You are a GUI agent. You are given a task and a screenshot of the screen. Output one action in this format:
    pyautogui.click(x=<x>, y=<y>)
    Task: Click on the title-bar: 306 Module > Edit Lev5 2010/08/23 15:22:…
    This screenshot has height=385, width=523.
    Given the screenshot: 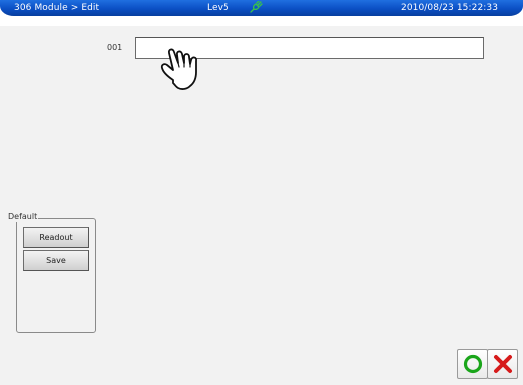 What is the action you would take?
    pyautogui.click(x=261, y=13)
    